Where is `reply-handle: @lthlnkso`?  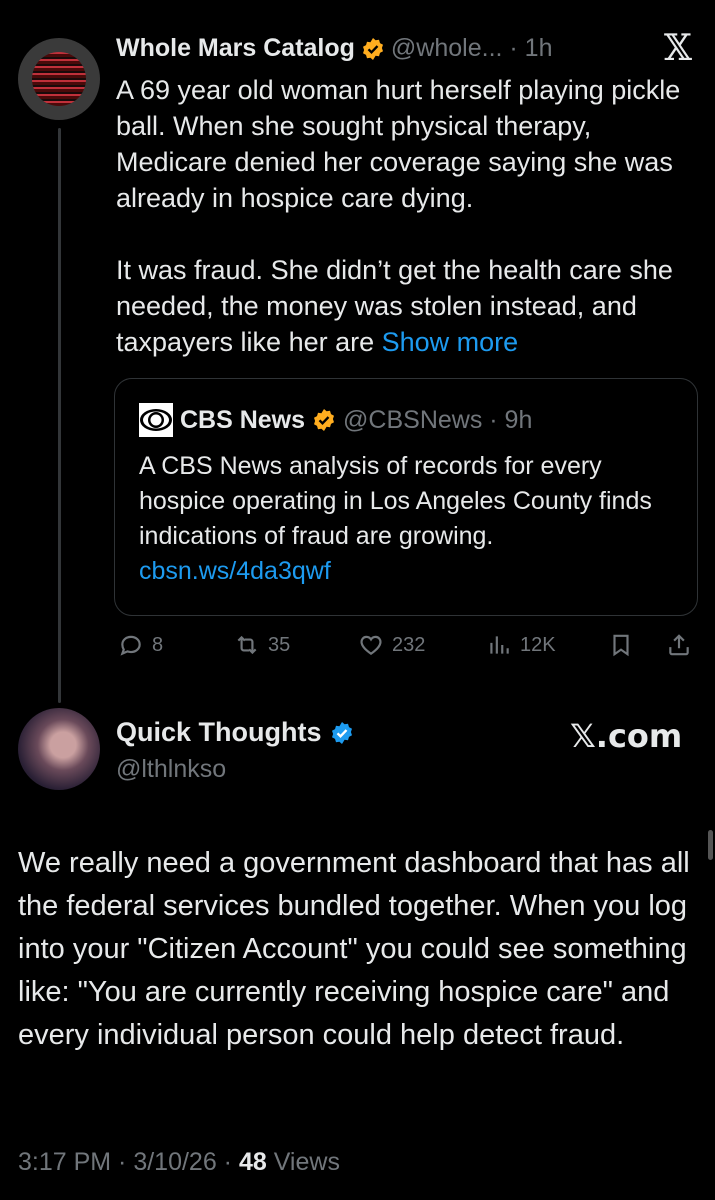 reply-handle: @lthlnkso is located at coordinates (171, 769).